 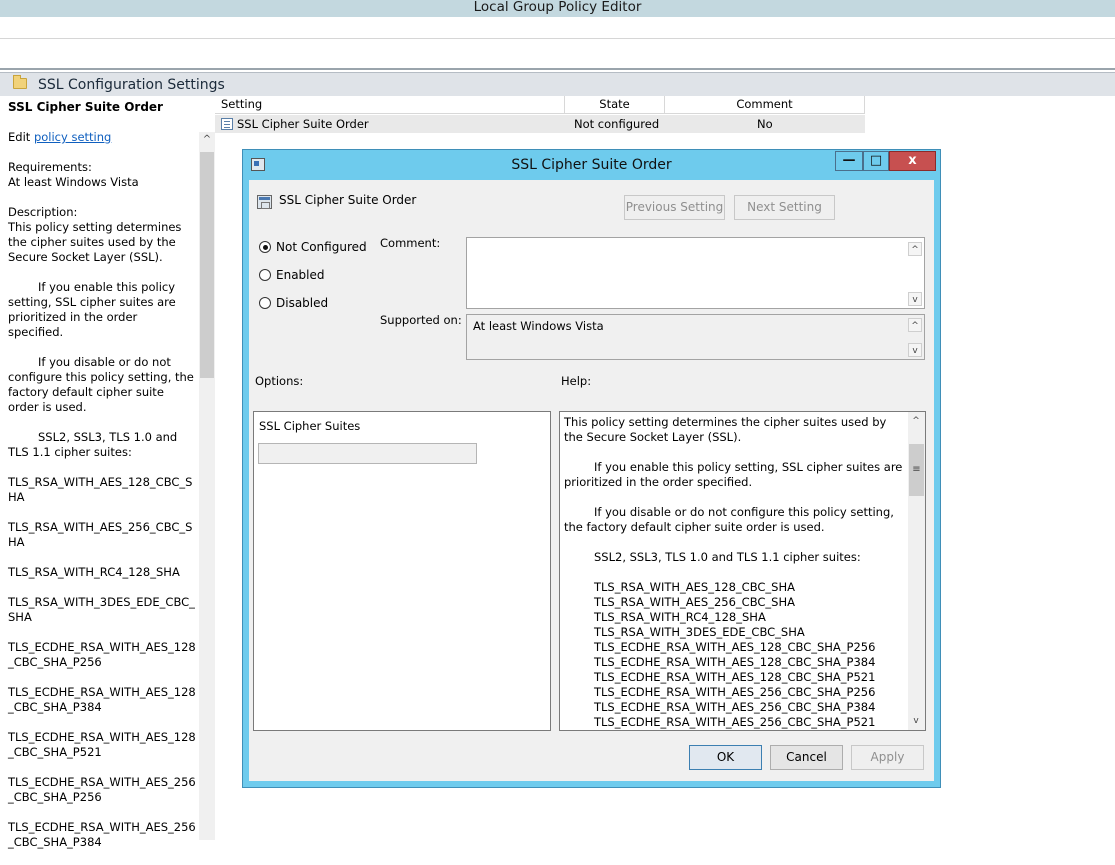 I want to click on suite-item: TLS_RSA_WITH_RC4_128_SHA, so click(x=94, y=572).